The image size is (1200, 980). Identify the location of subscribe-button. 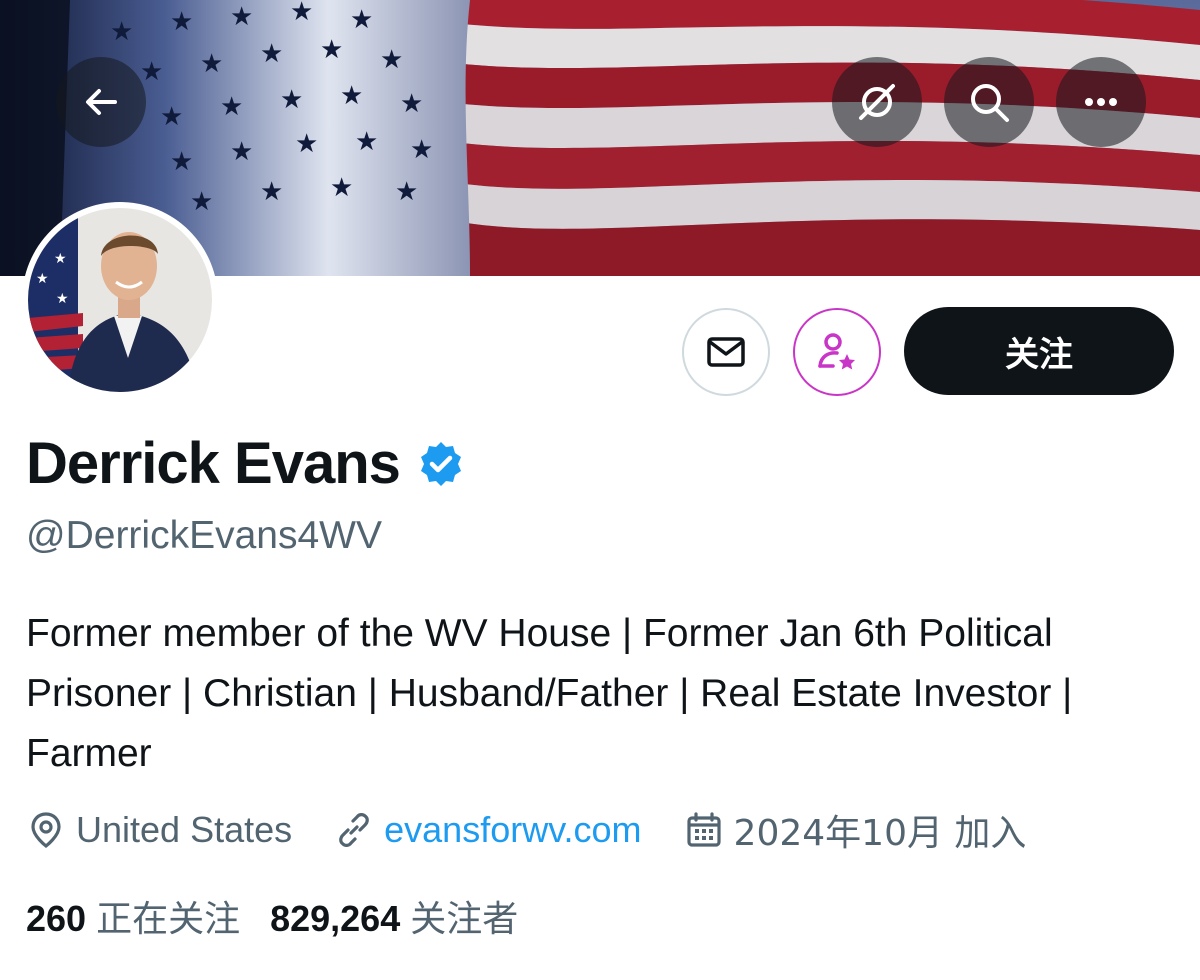
(837, 352).